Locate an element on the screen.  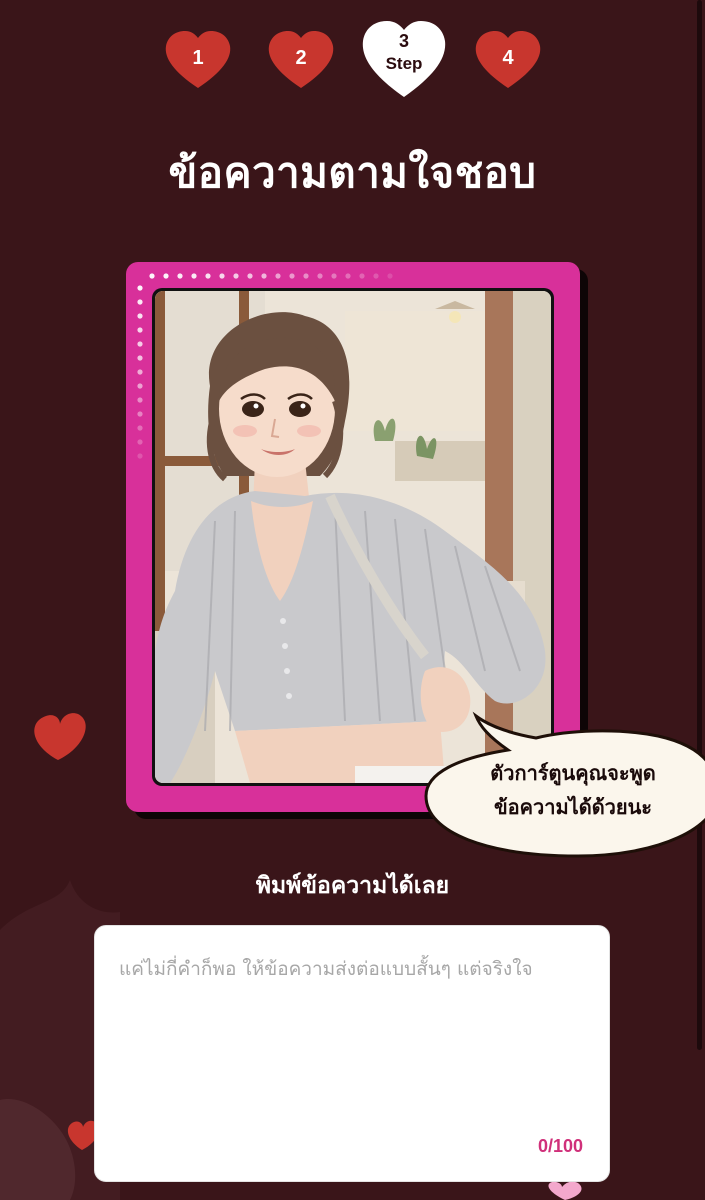
step-number: 3 is located at coordinates (403, 41).